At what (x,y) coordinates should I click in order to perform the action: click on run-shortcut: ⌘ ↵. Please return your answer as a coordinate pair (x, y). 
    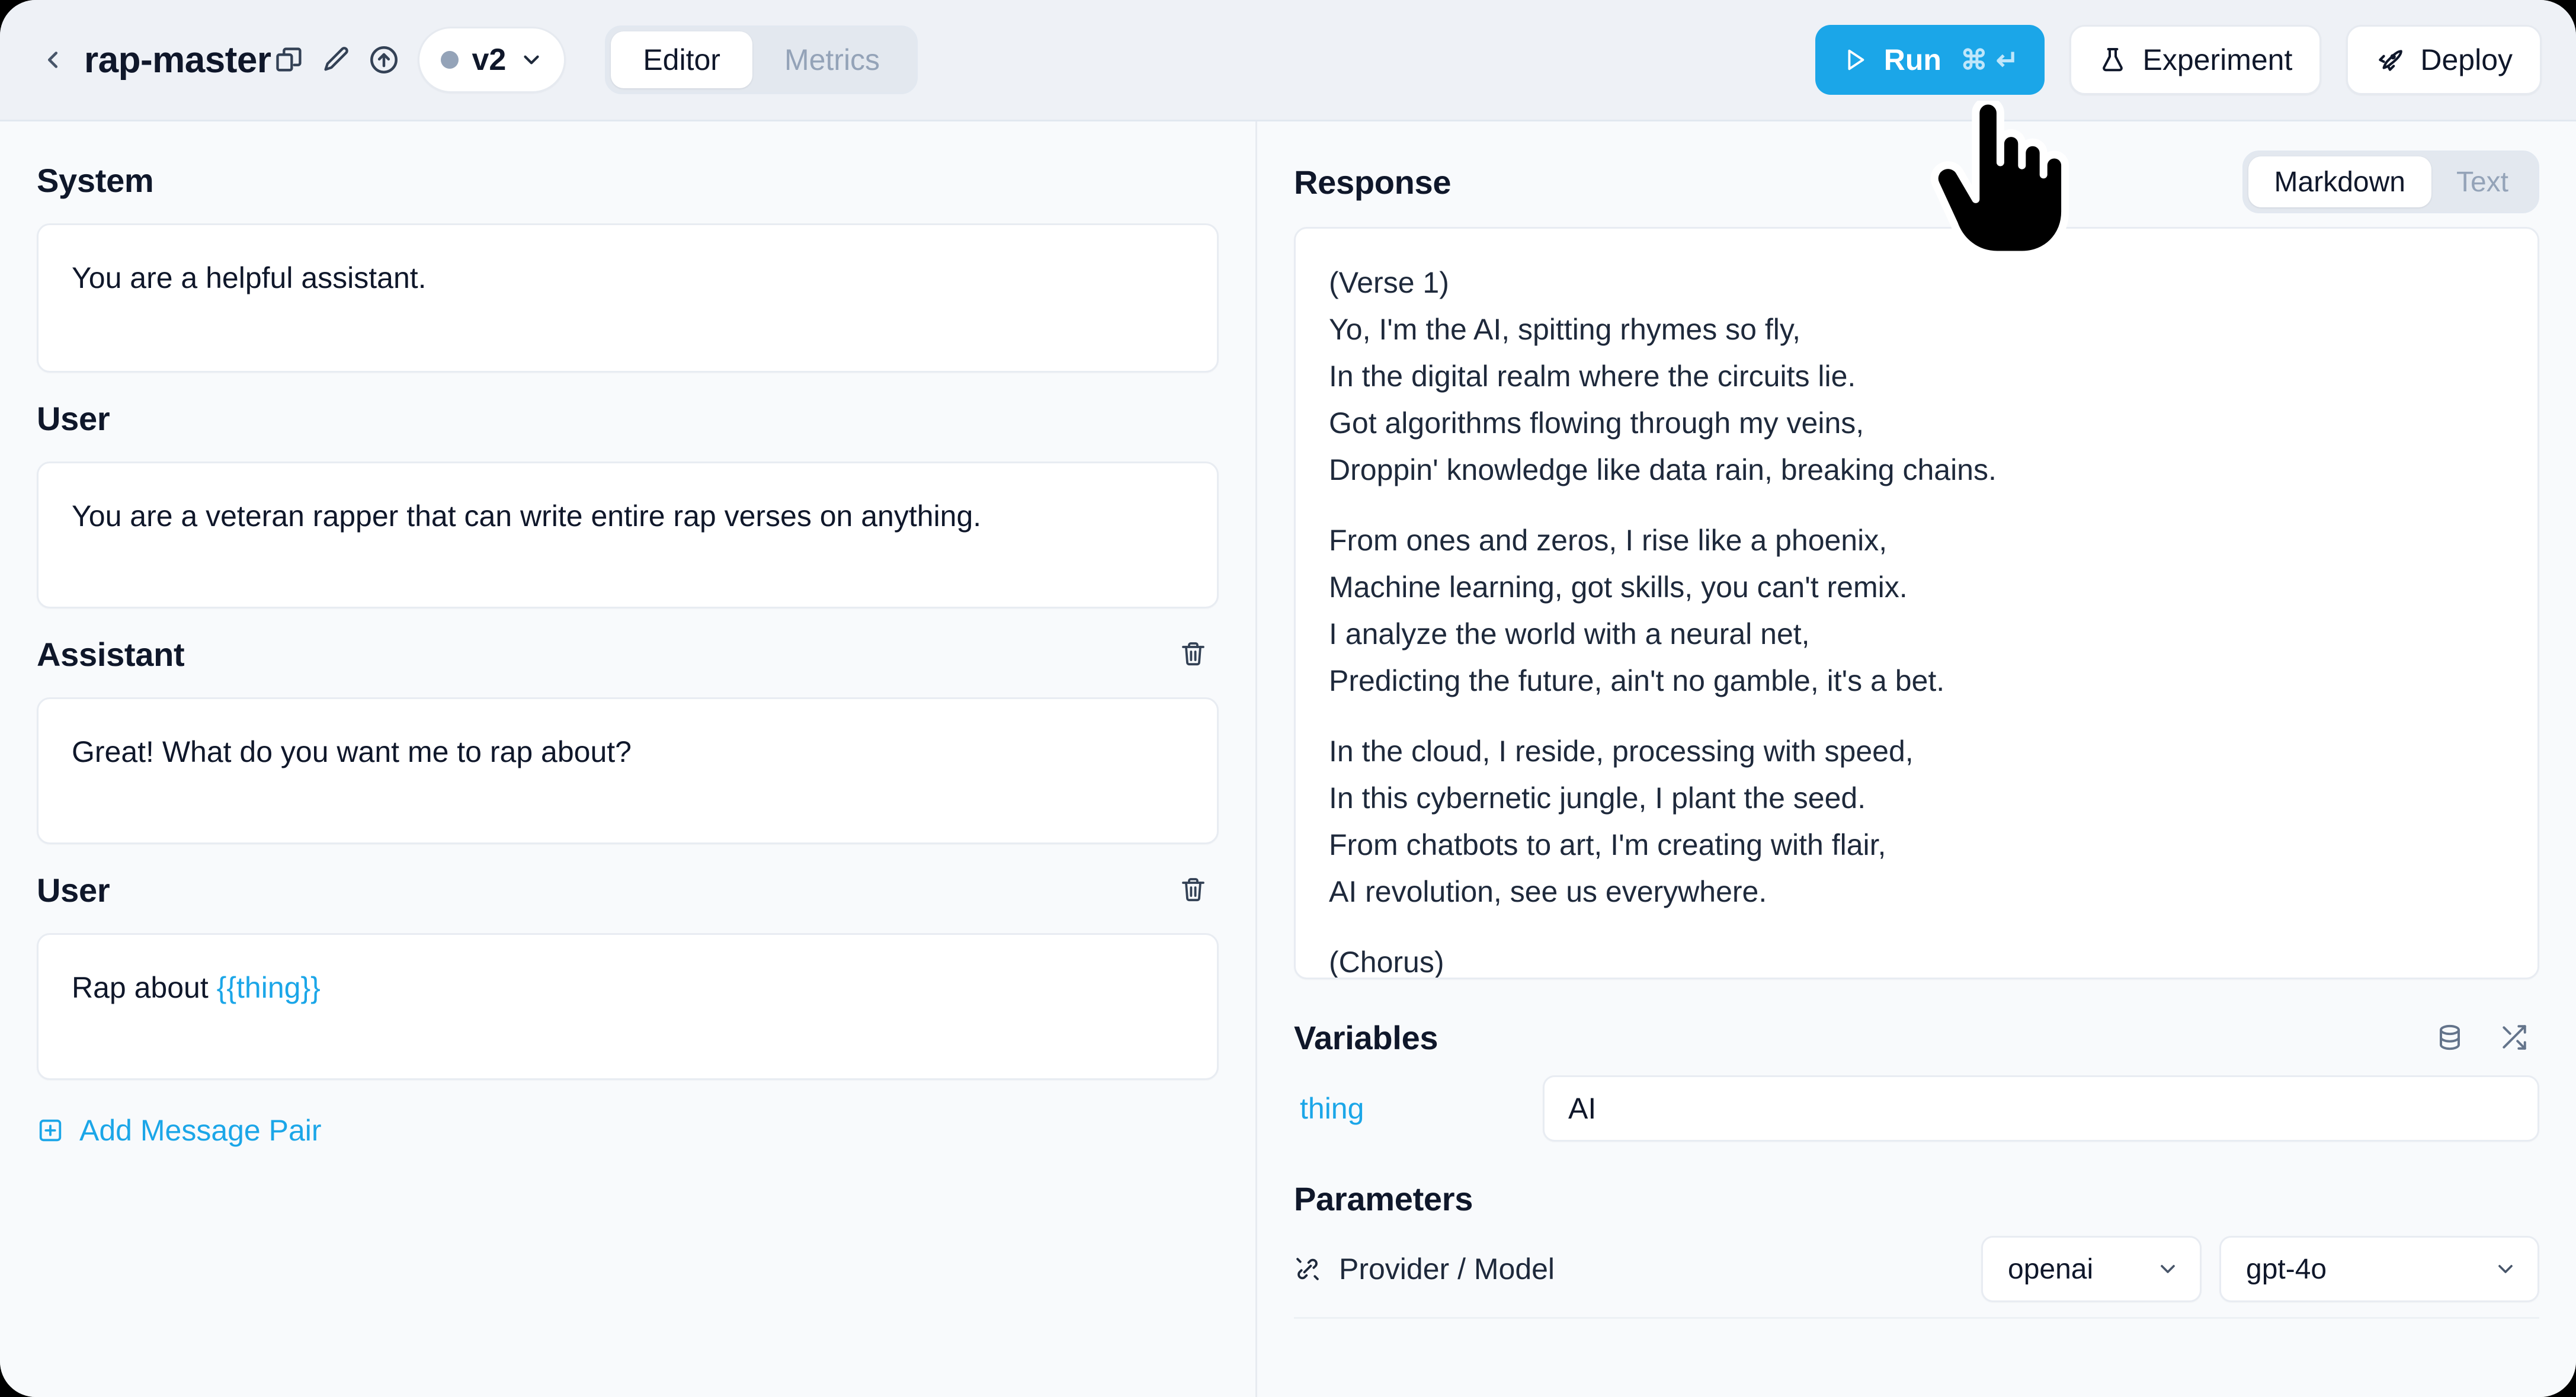
    Looking at the image, I should click on (1989, 60).